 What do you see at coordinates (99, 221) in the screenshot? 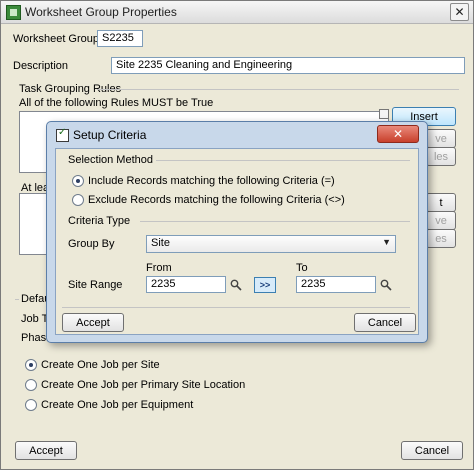
I see `criteria-type-title: Criteria Type` at bounding box center [99, 221].